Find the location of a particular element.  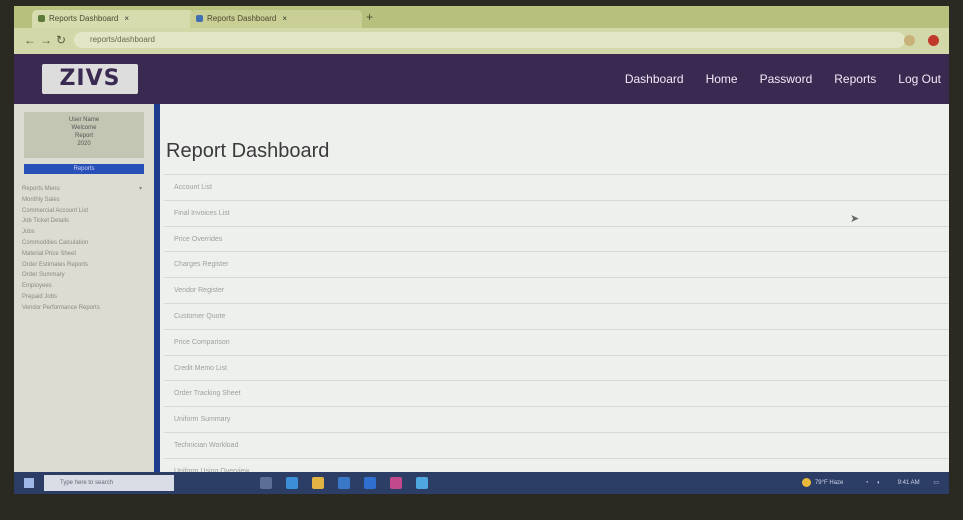

report-link: Price Comparison is located at coordinates (556, 341).